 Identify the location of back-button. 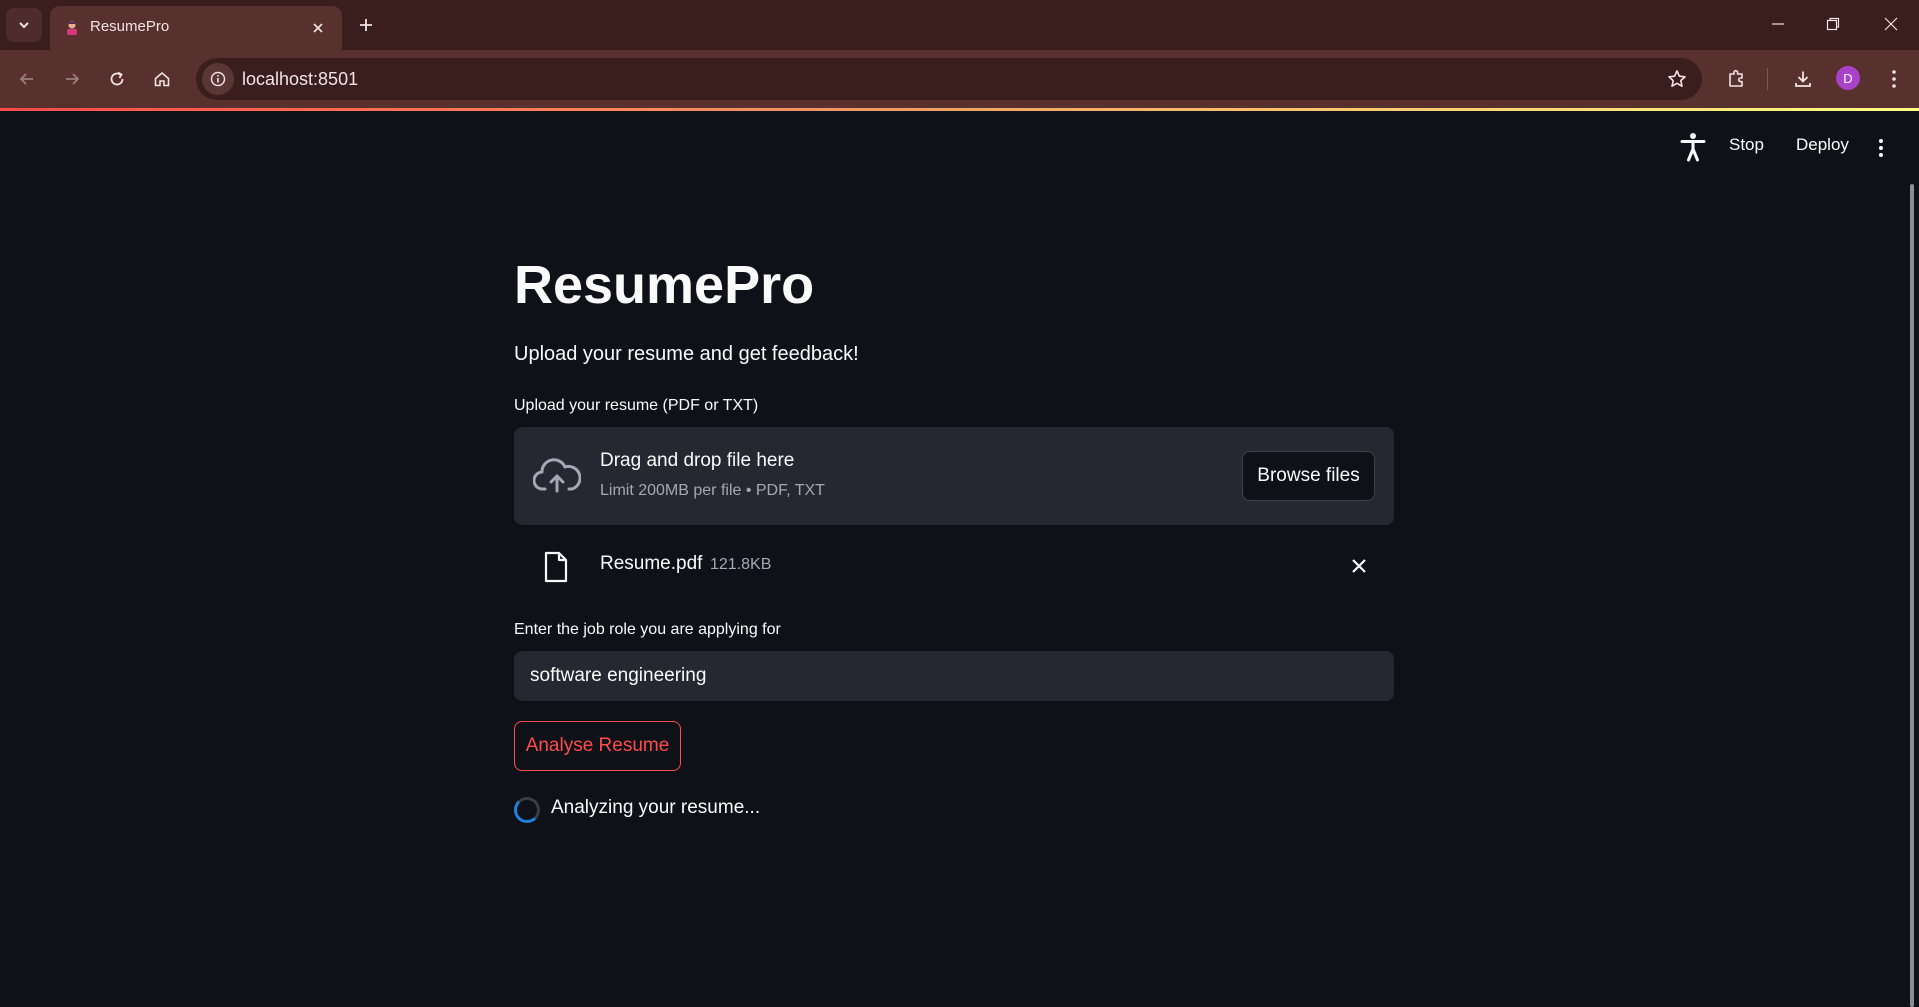
(27, 79).